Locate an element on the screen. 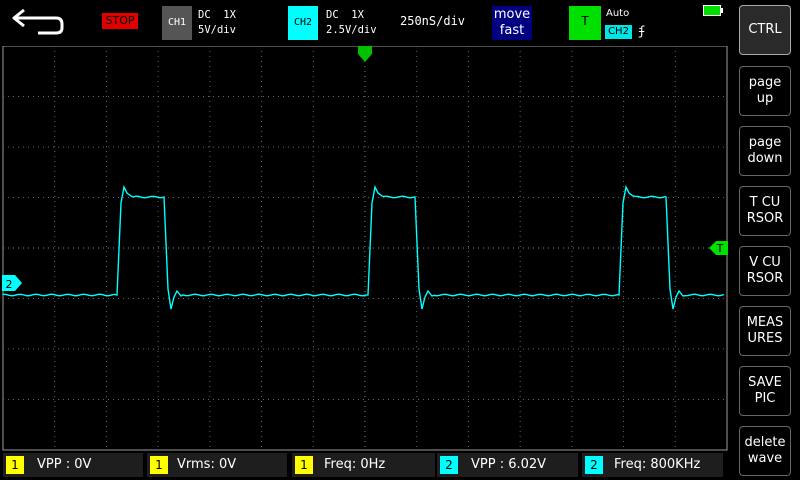 The height and width of the screenshot is (480, 800). v-cursor-button: V CU RSOR is located at coordinates (765, 271).